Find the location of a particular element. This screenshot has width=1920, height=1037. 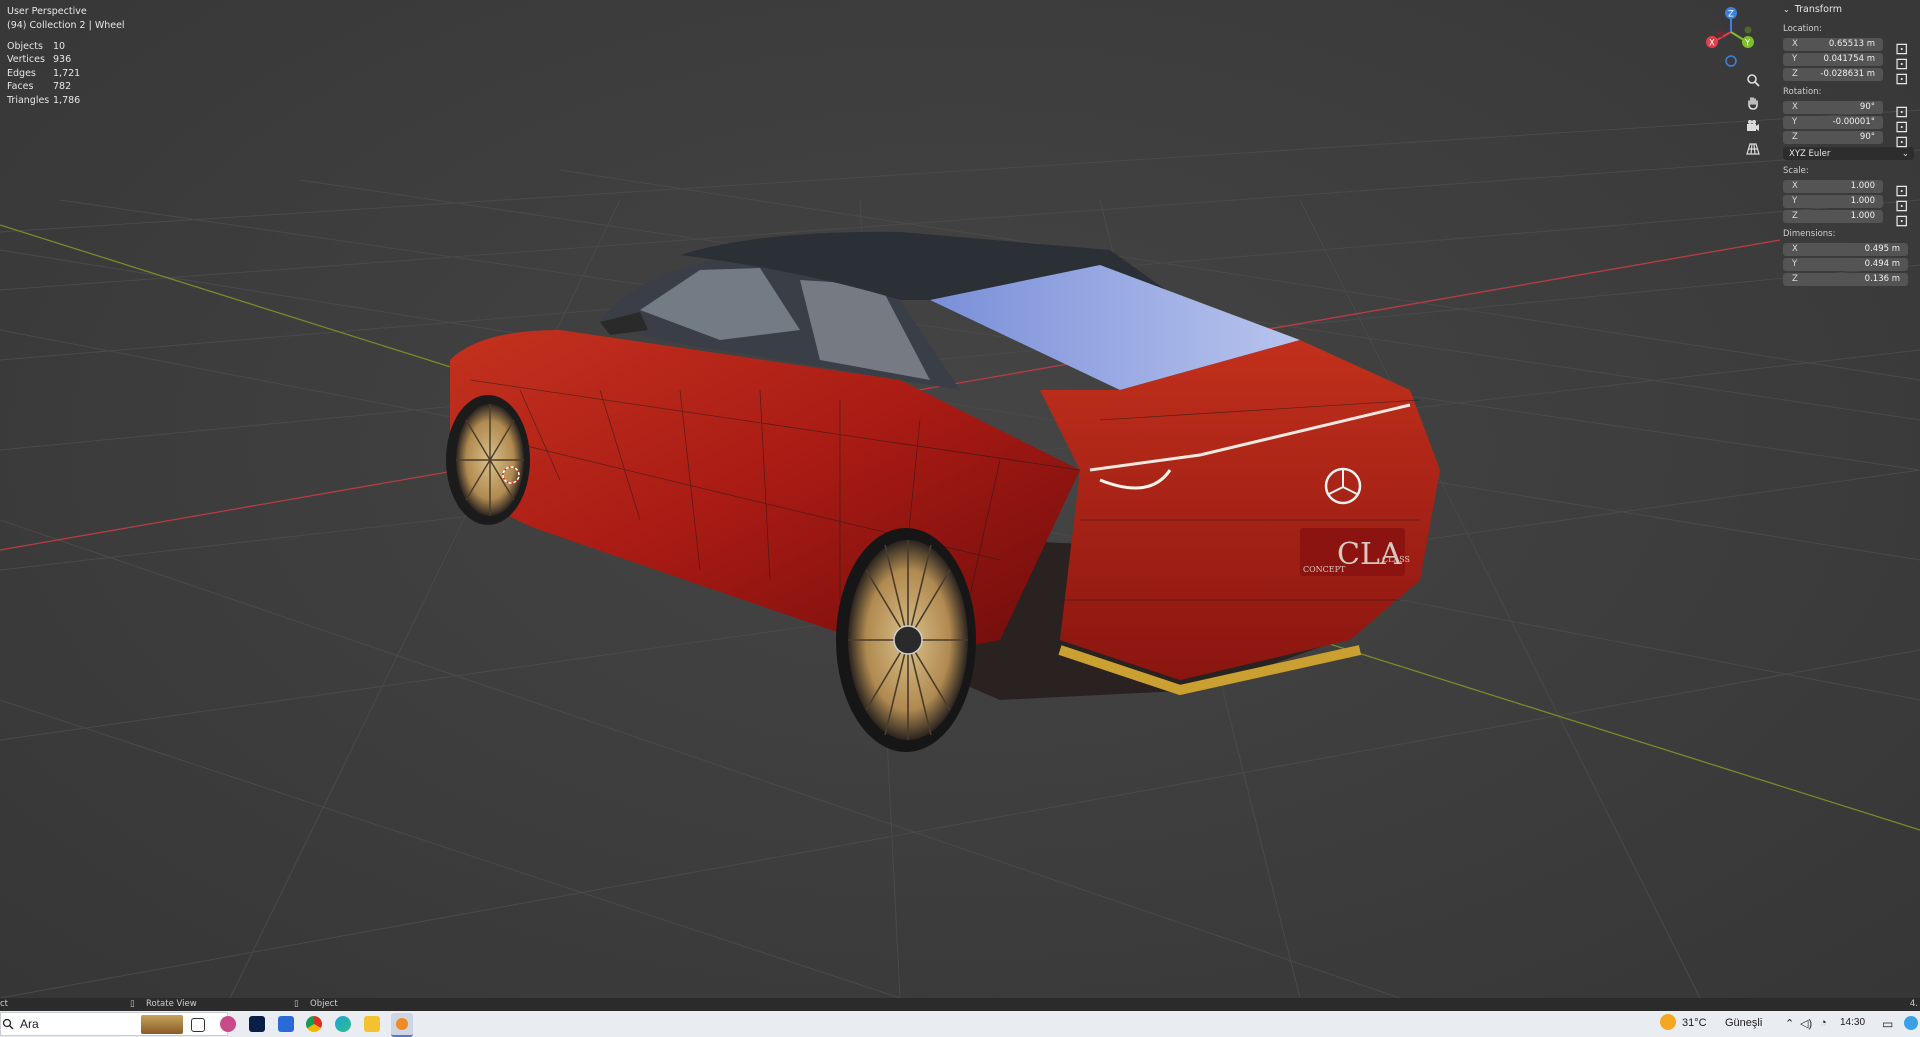

chevron-up-icon: ⌃ is located at coordinates (1789, 1023).